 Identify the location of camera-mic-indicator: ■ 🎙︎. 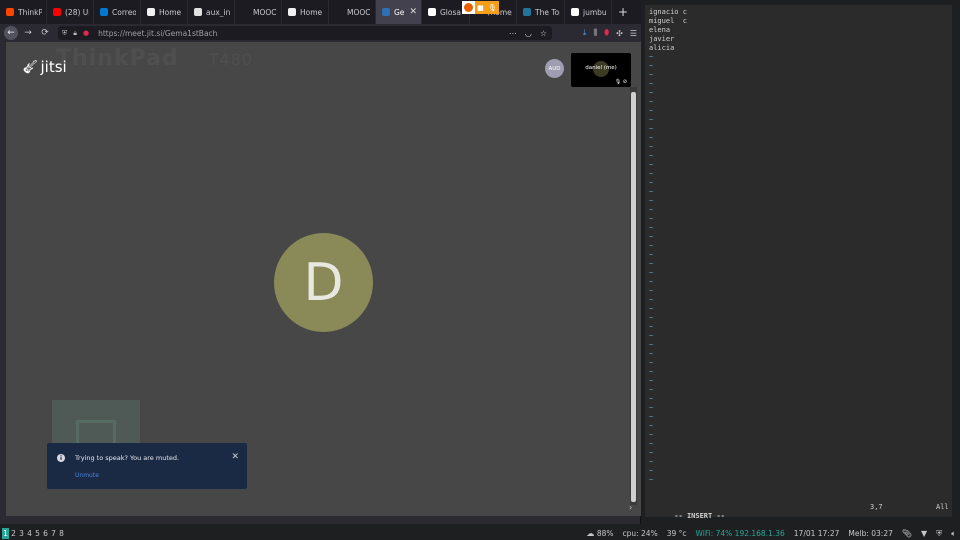
(487, 7).